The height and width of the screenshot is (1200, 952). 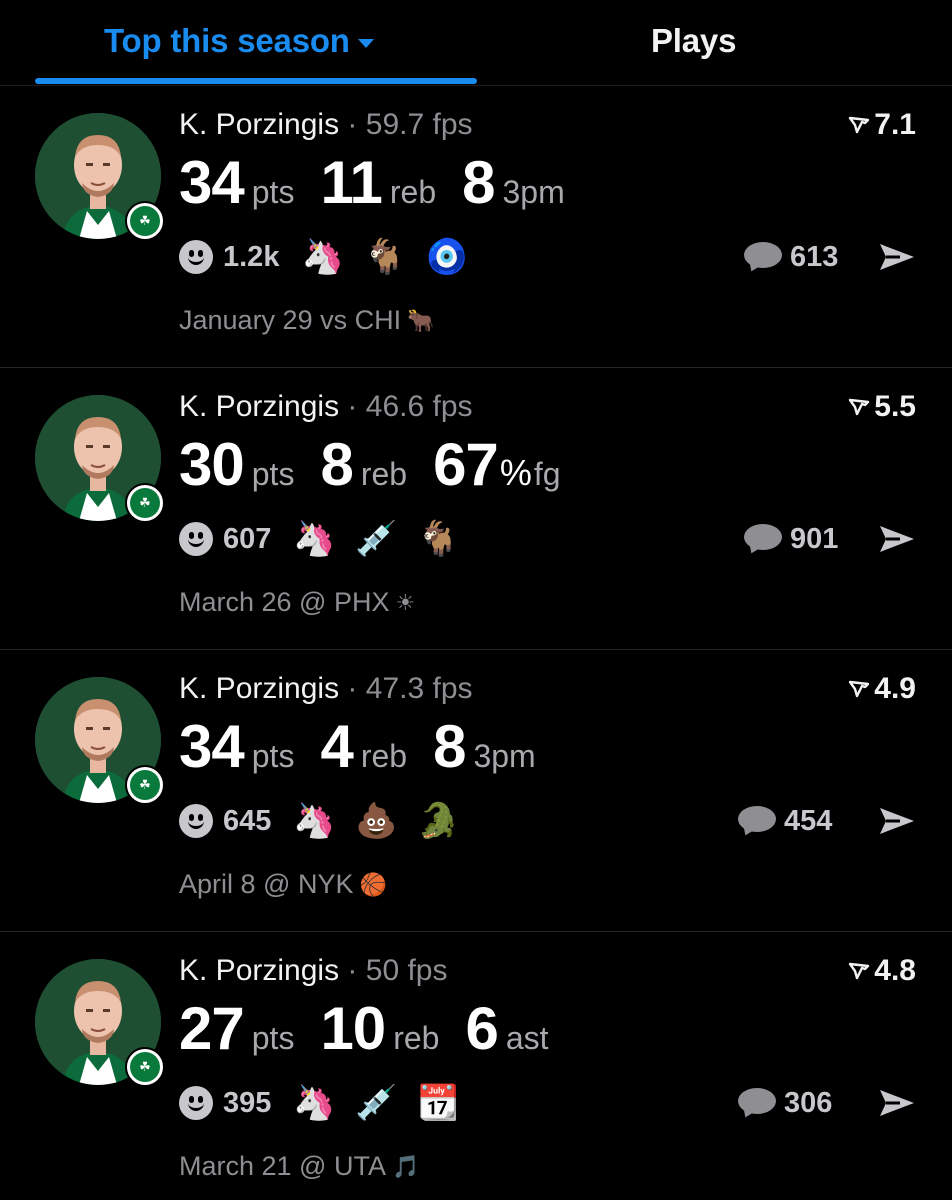 I want to click on rating: 4.9, so click(x=882, y=689).